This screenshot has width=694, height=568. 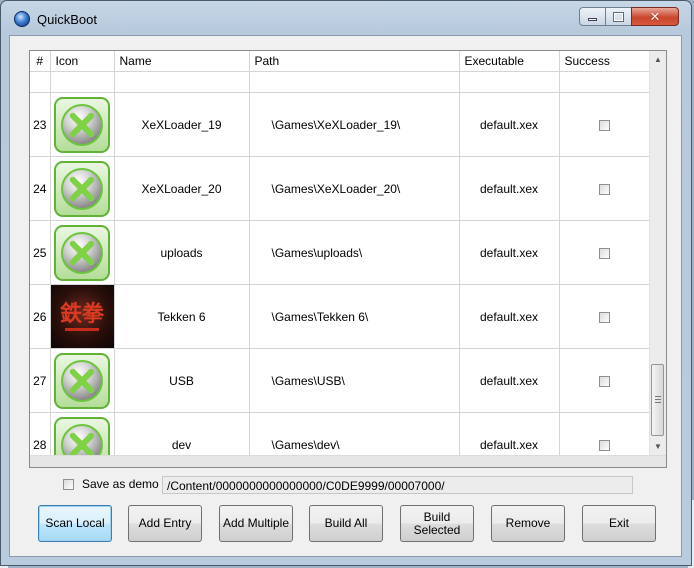 What do you see at coordinates (354, 82) in the screenshot?
I see `path-cell` at bounding box center [354, 82].